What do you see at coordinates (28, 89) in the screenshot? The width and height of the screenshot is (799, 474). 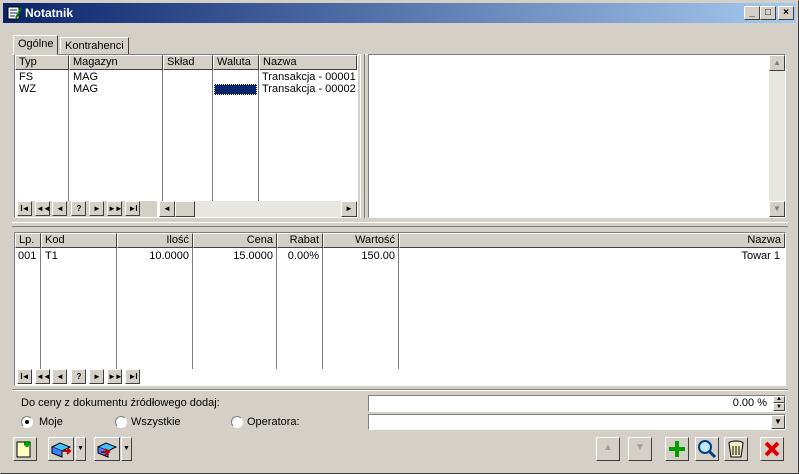 I see `cell-typ: WZ` at bounding box center [28, 89].